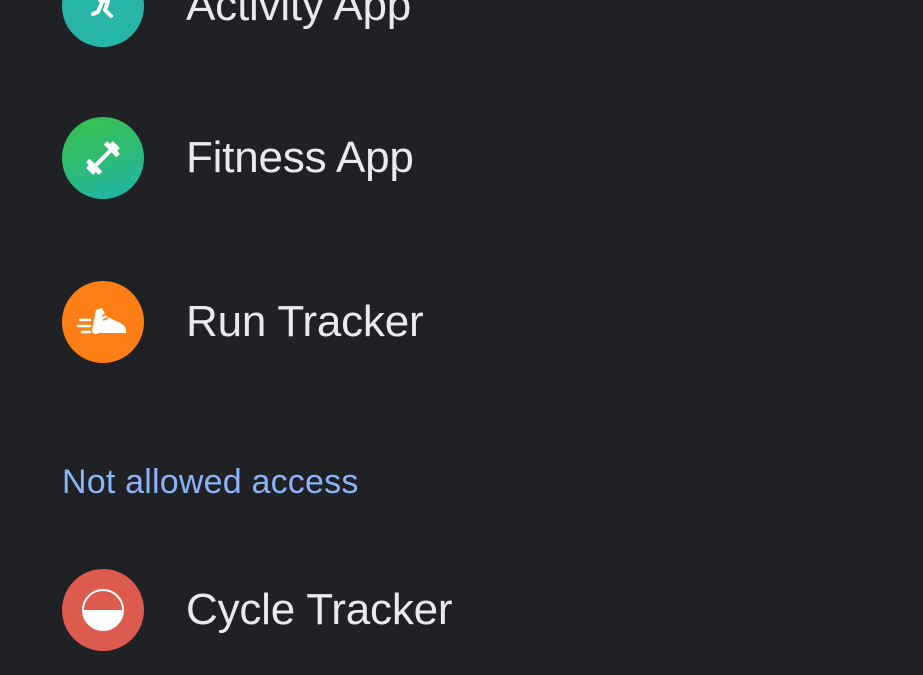 The width and height of the screenshot is (923, 675). Describe the element at coordinates (103, 23) in the screenshot. I see `activity-app-icon` at that location.